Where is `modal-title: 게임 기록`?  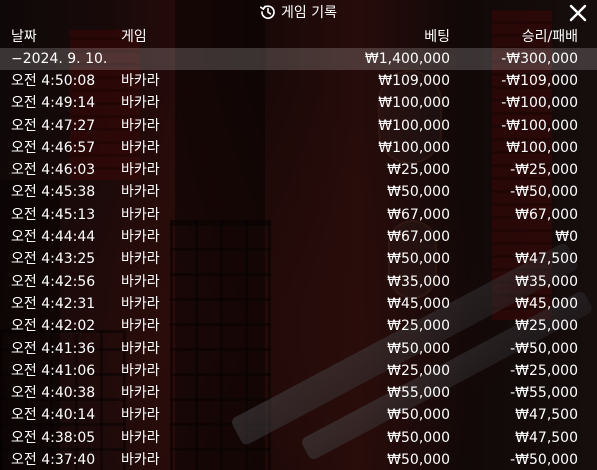
modal-title: 게임 기록 is located at coordinates (309, 13).